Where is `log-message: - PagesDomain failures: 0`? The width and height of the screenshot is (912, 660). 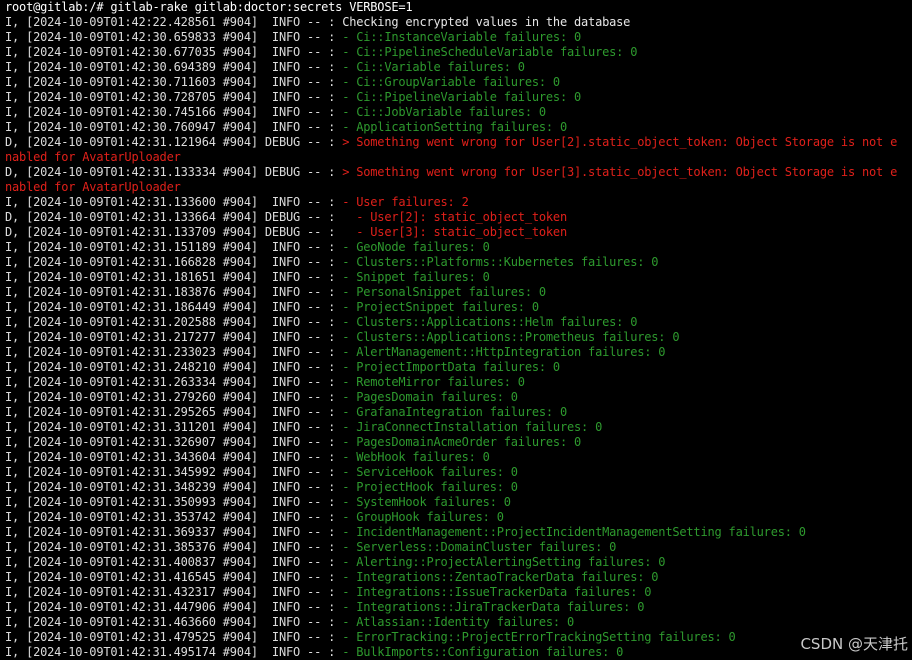 log-message: - PagesDomain failures: 0 is located at coordinates (430, 397).